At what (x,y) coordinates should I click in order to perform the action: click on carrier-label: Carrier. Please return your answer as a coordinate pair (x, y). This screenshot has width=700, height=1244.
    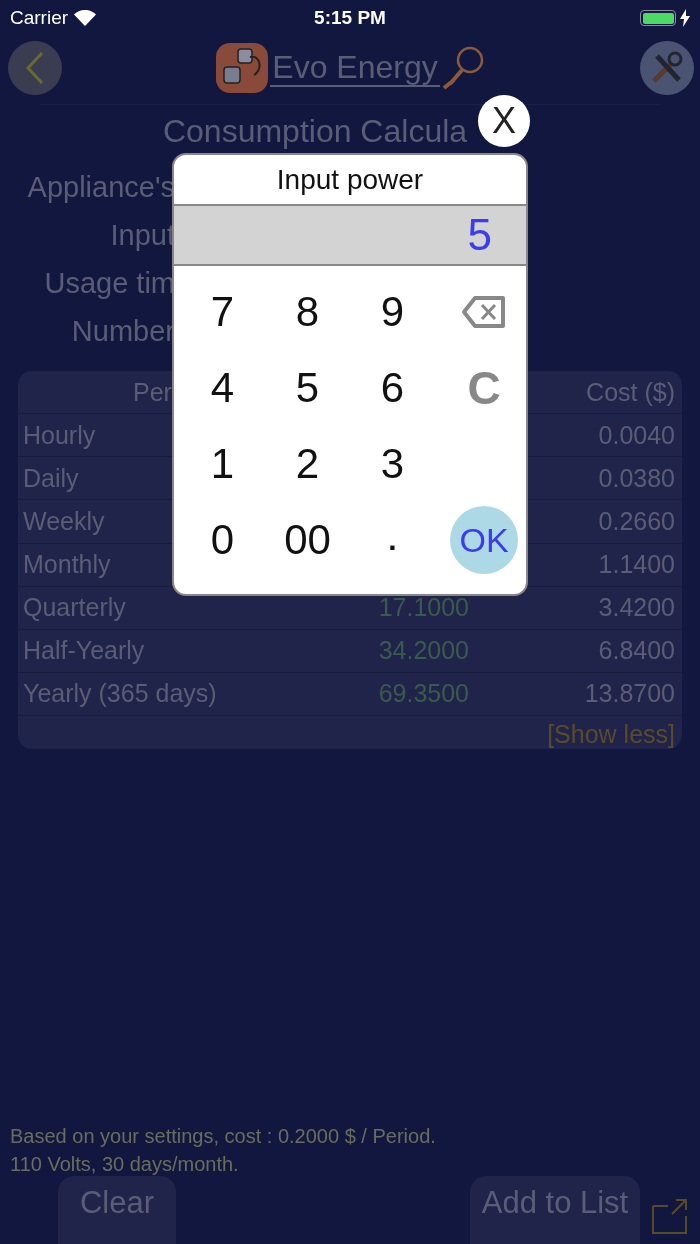
    Looking at the image, I should click on (39, 18).